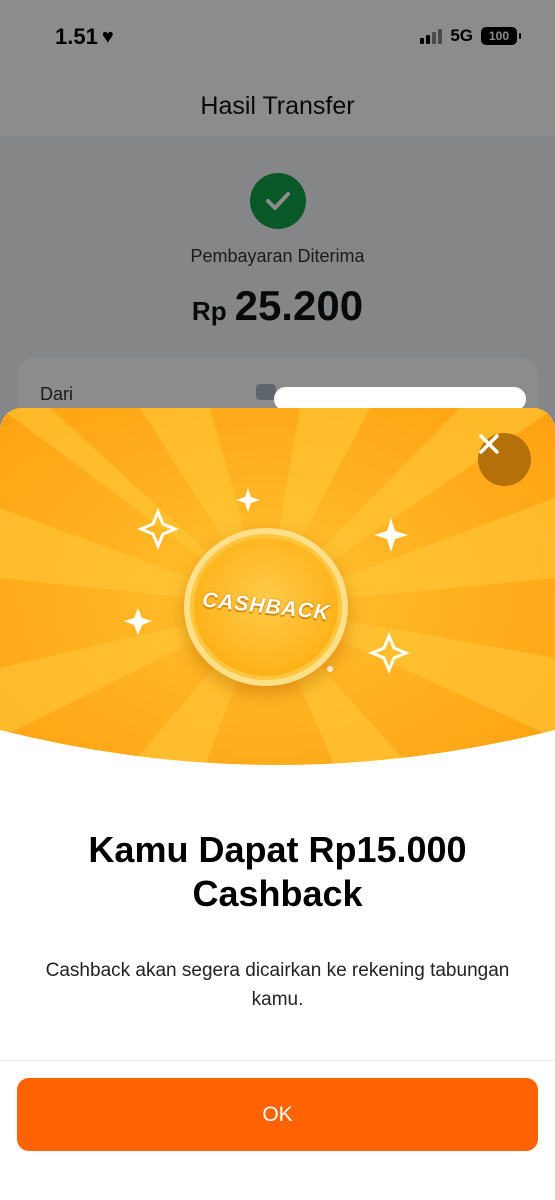 This screenshot has width=555, height=1200. I want to click on close-button, so click(504, 459).